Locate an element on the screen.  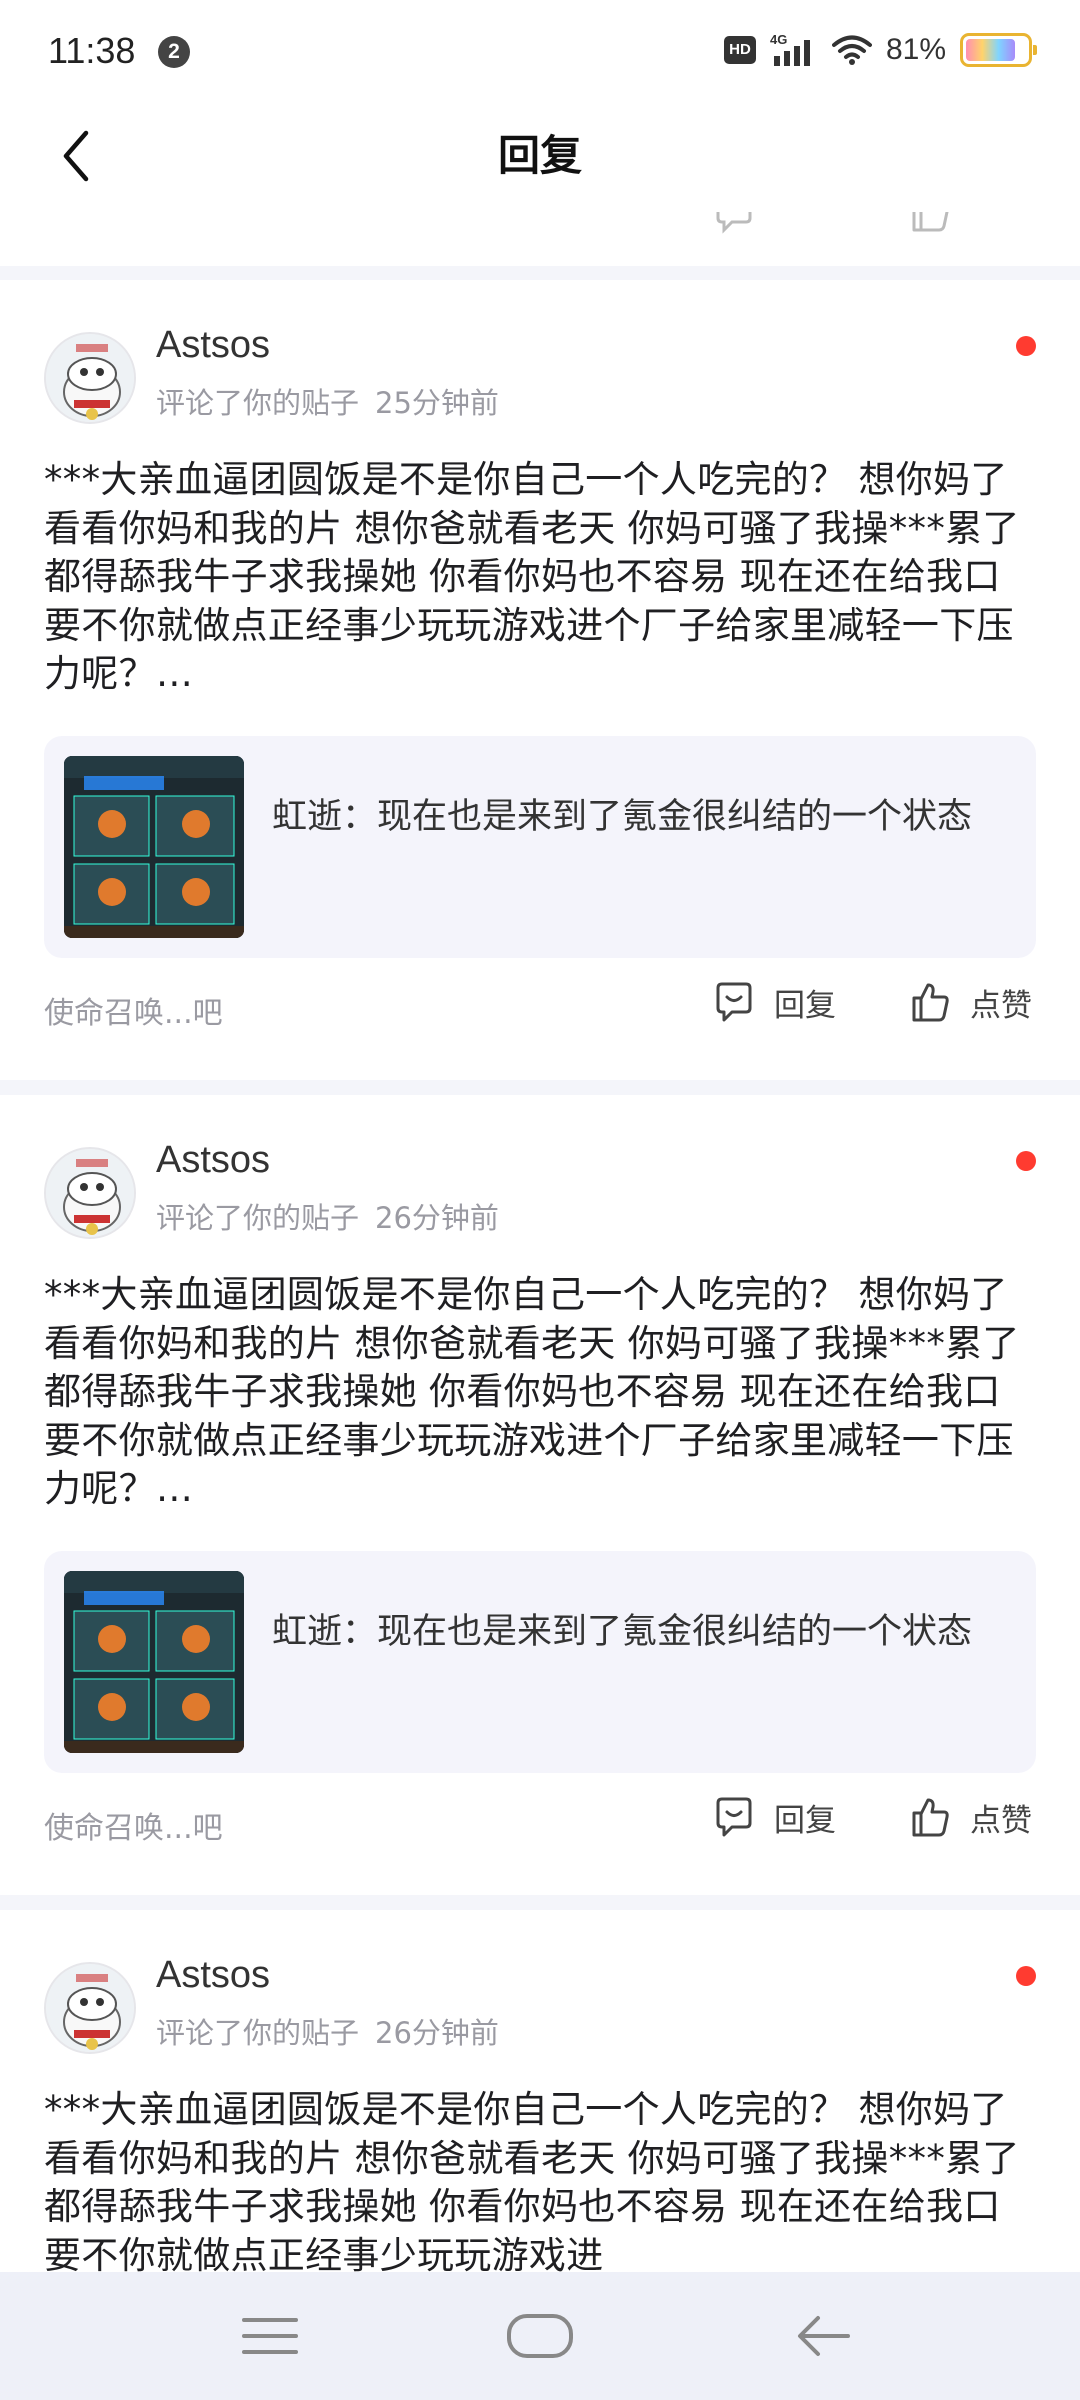
notification-count-badge: 2 is located at coordinates (174, 52).